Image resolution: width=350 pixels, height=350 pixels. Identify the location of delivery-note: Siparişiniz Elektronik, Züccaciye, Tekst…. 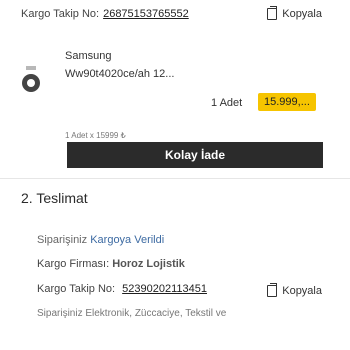
(132, 313).